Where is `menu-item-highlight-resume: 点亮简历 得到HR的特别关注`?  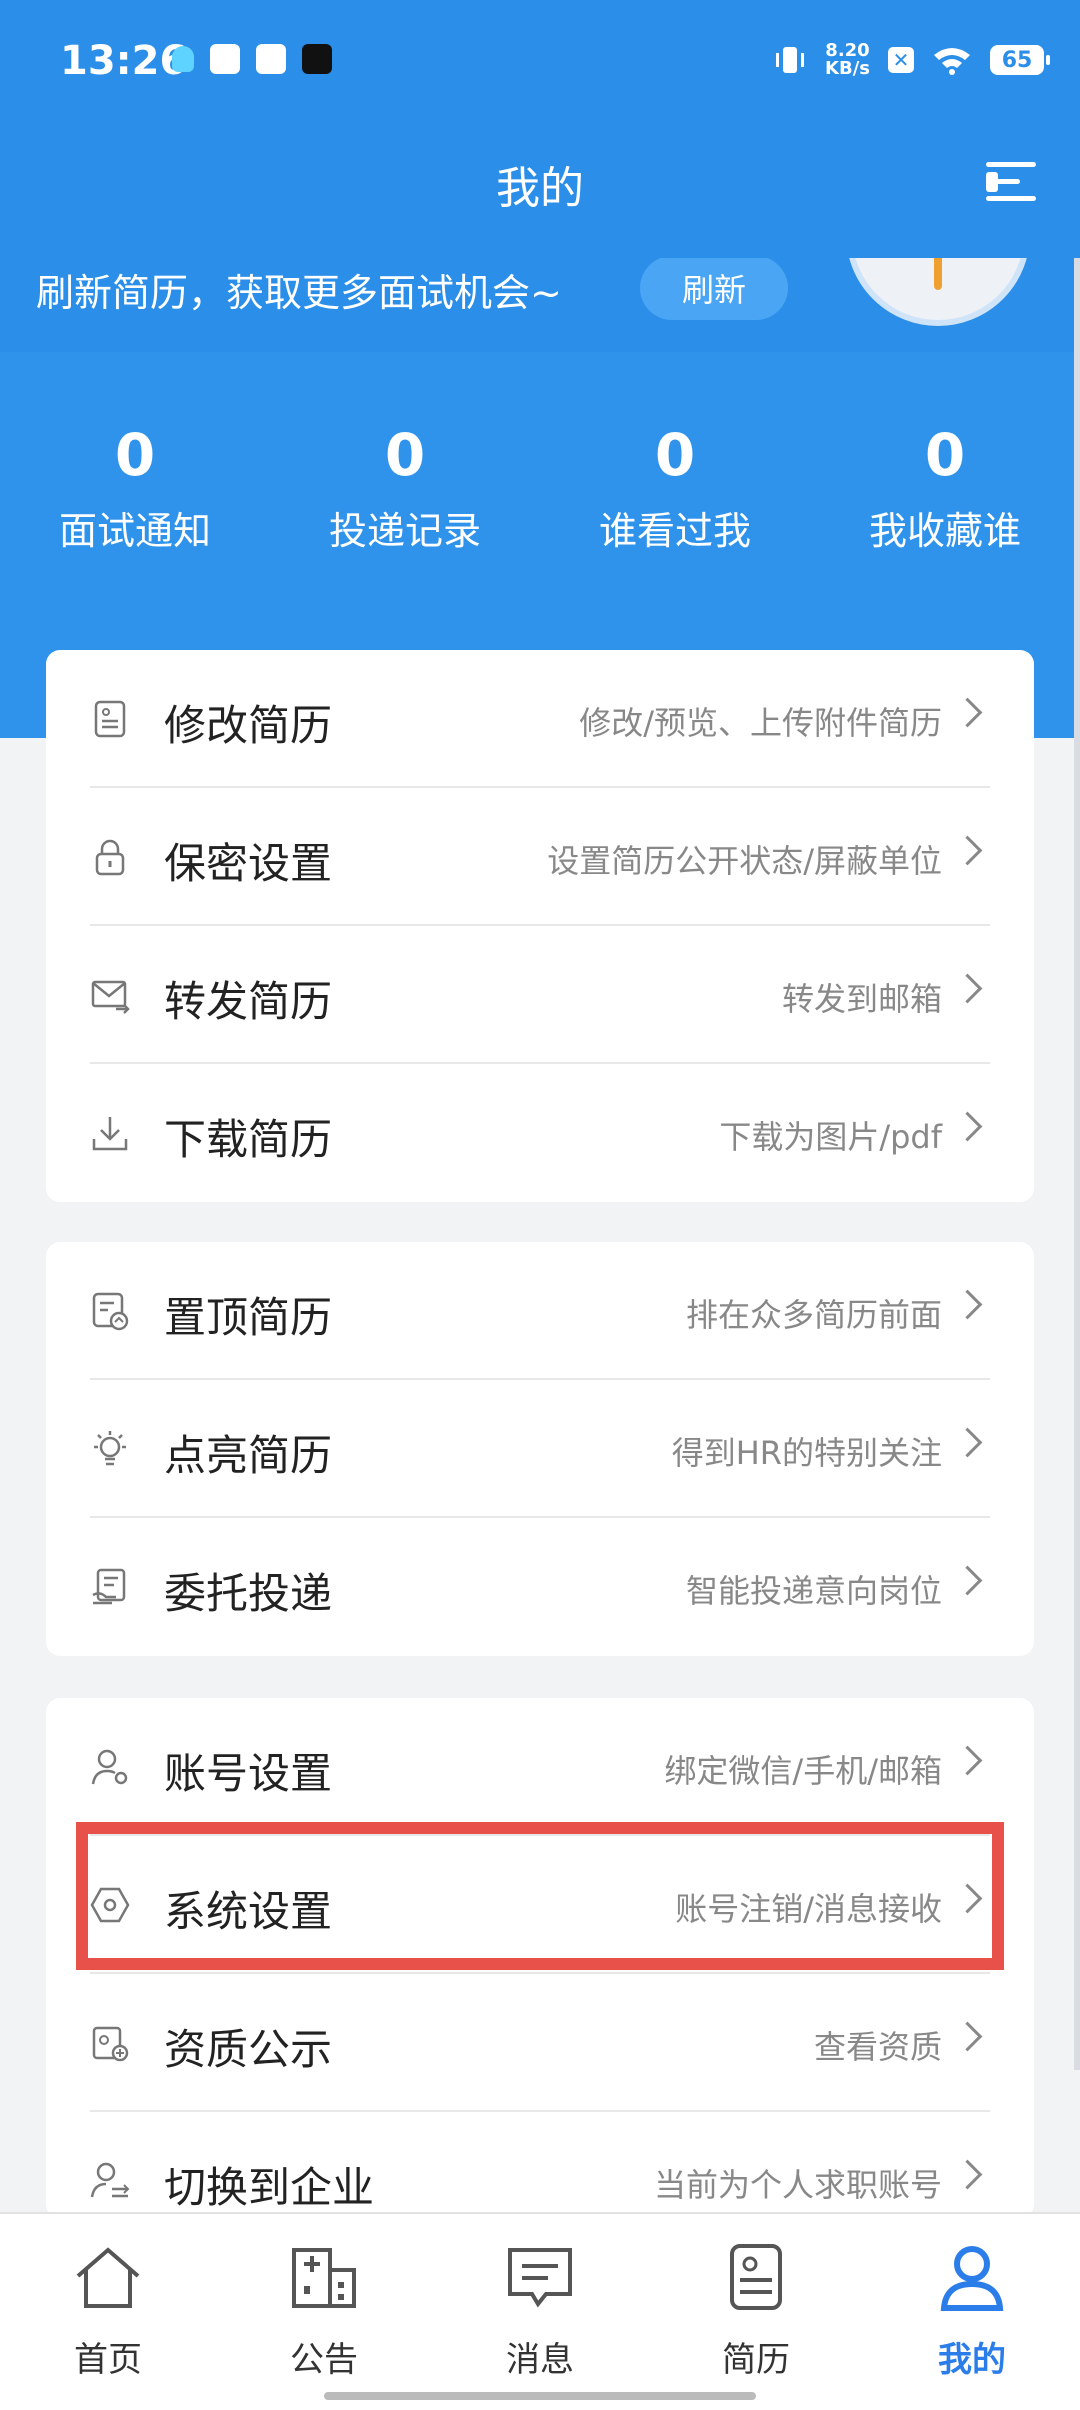
menu-item-highlight-resume: 点亮简历 得到HR的特别关注 is located at coordinates (540, 1449).